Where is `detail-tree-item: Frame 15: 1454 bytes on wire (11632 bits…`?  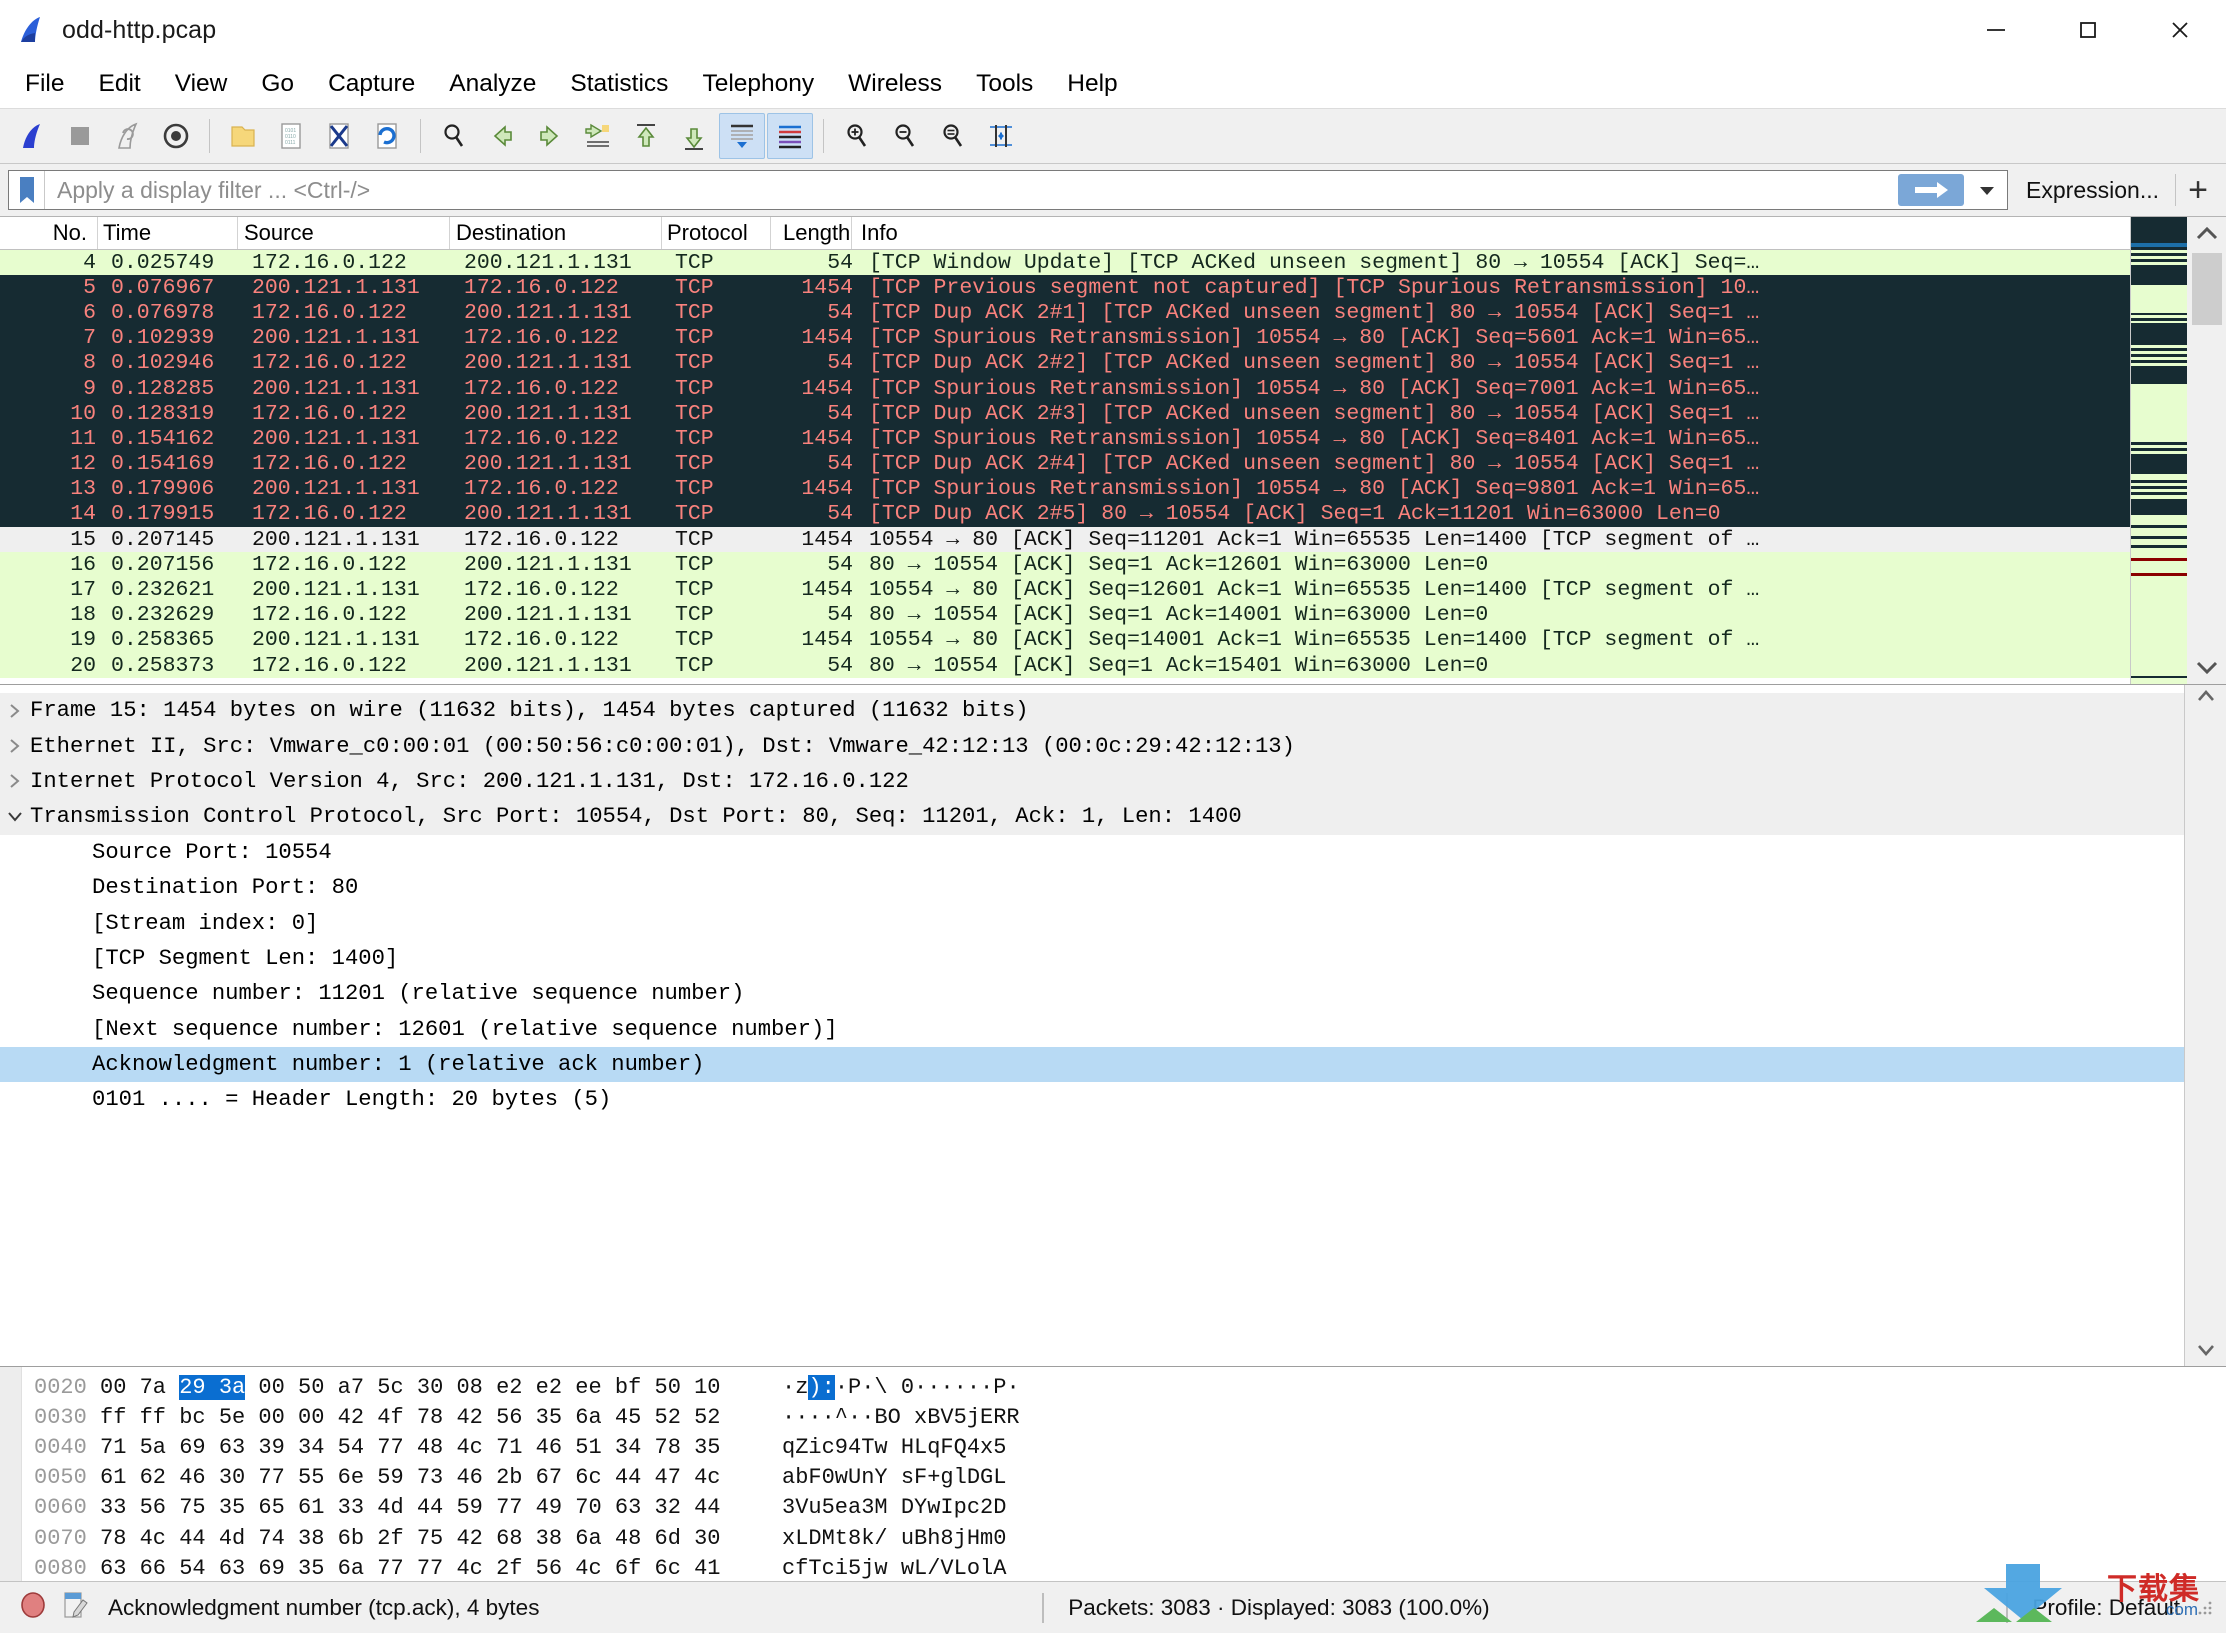 detail-tree-item: Frame 15: 1454 bytes on wire (11632 bits… is located at coordinates (1092, 711).